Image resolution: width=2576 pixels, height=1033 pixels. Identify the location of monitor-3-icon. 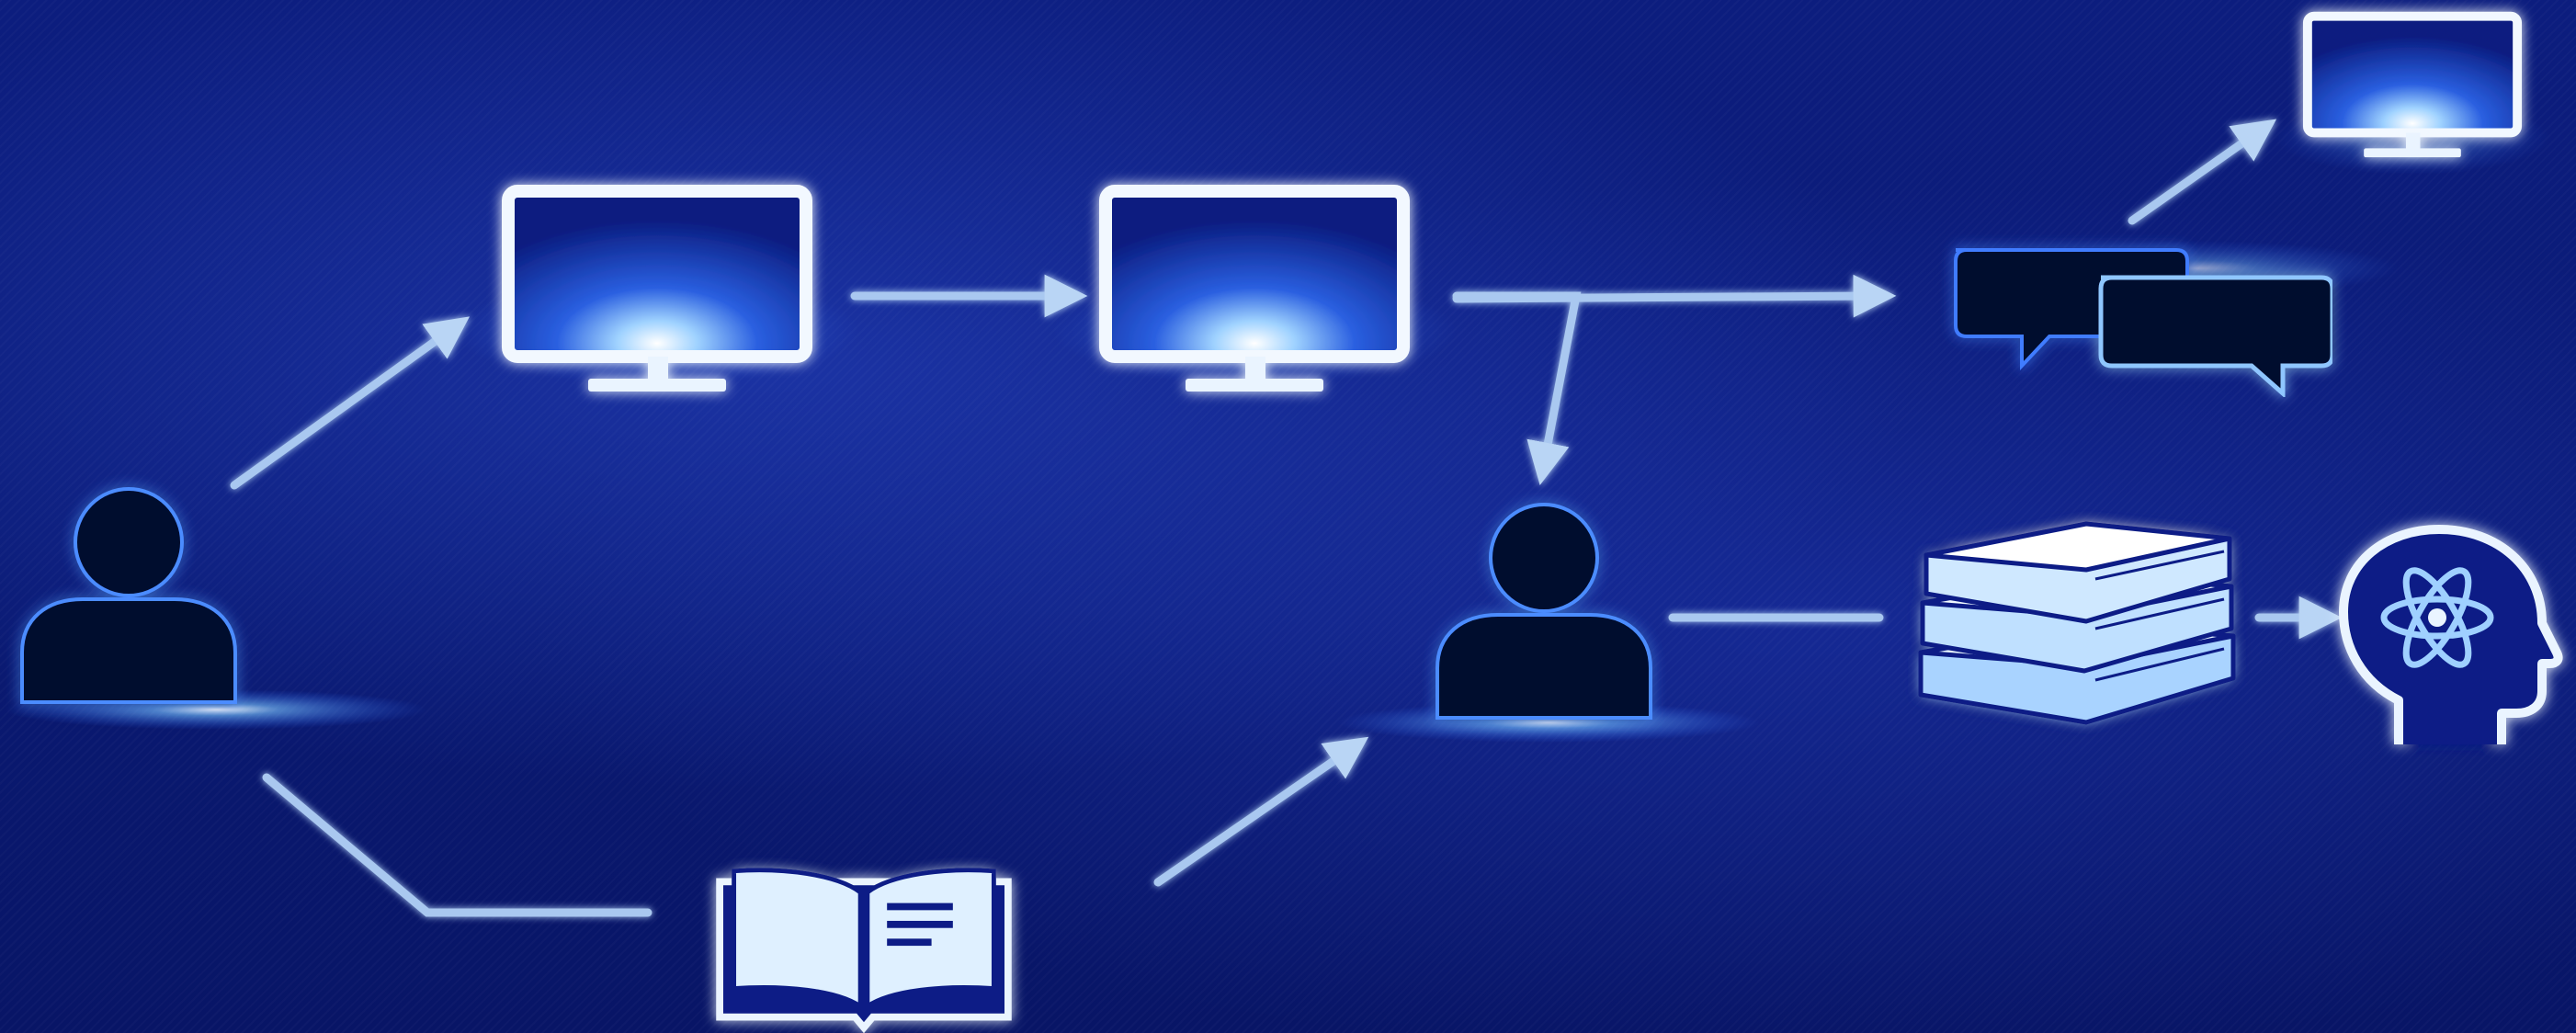
(2412, 87).